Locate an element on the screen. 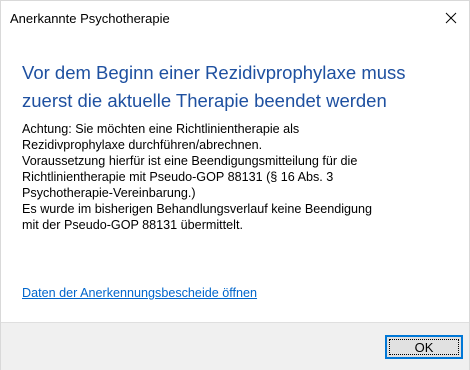 This screenshot has width=470, height=370. window-title: Anerkannte Psychotherapie is located at coordinates (90, 18).